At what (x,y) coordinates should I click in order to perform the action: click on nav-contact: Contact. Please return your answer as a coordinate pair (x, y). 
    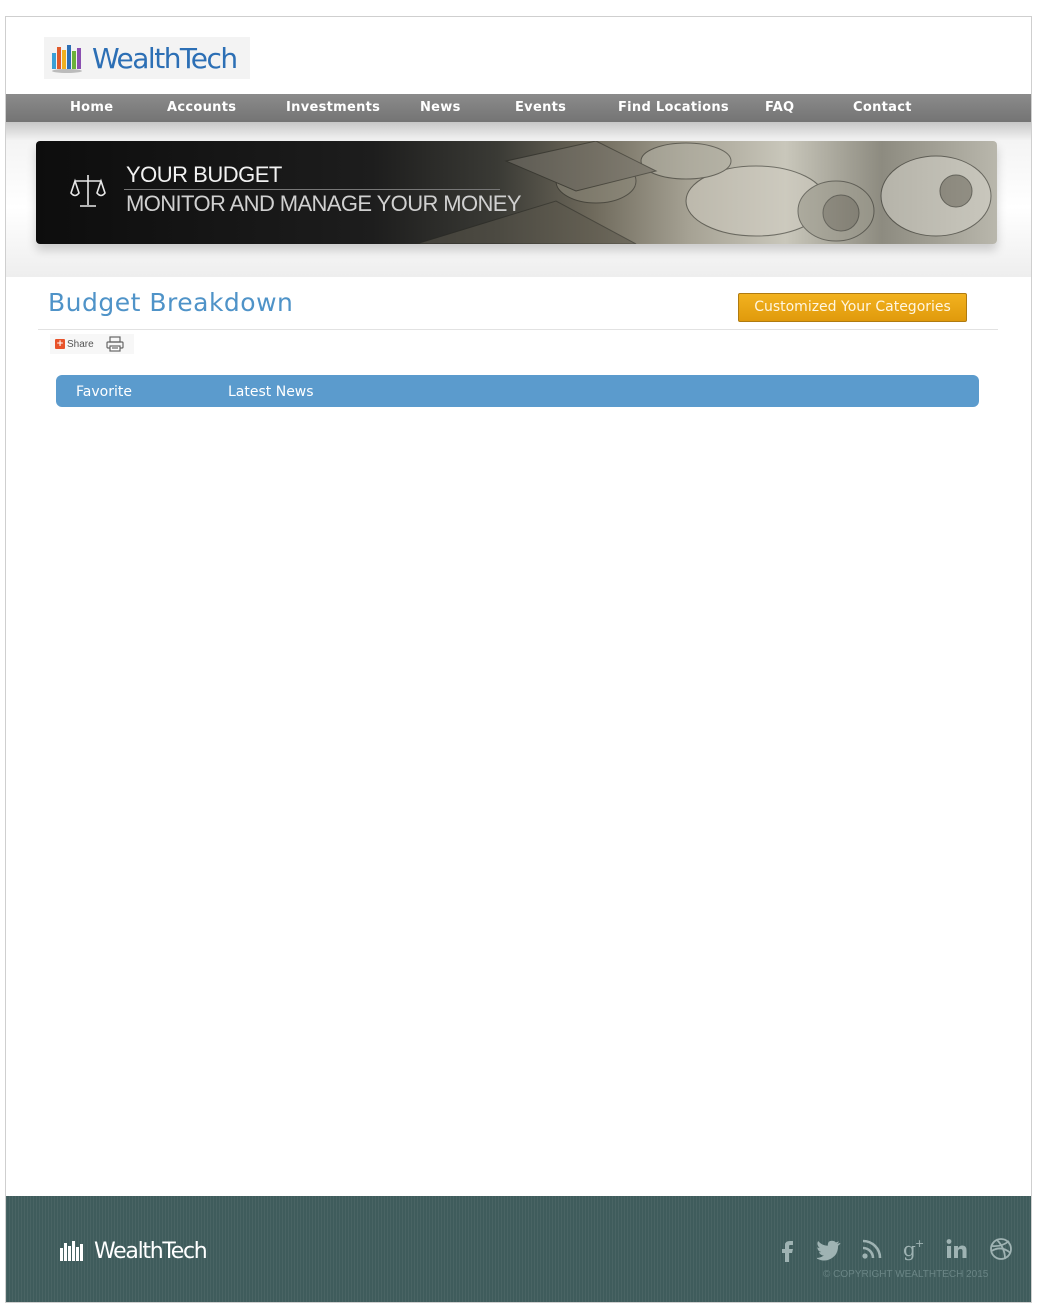
    Looking at the image, I should click on (882, 108).